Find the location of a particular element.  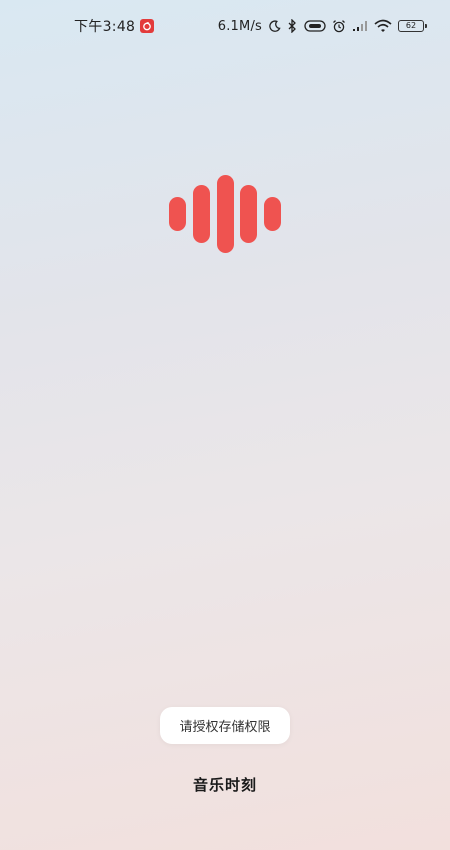

app-name: 音乐时刻 is located at coordinates (224, 785).